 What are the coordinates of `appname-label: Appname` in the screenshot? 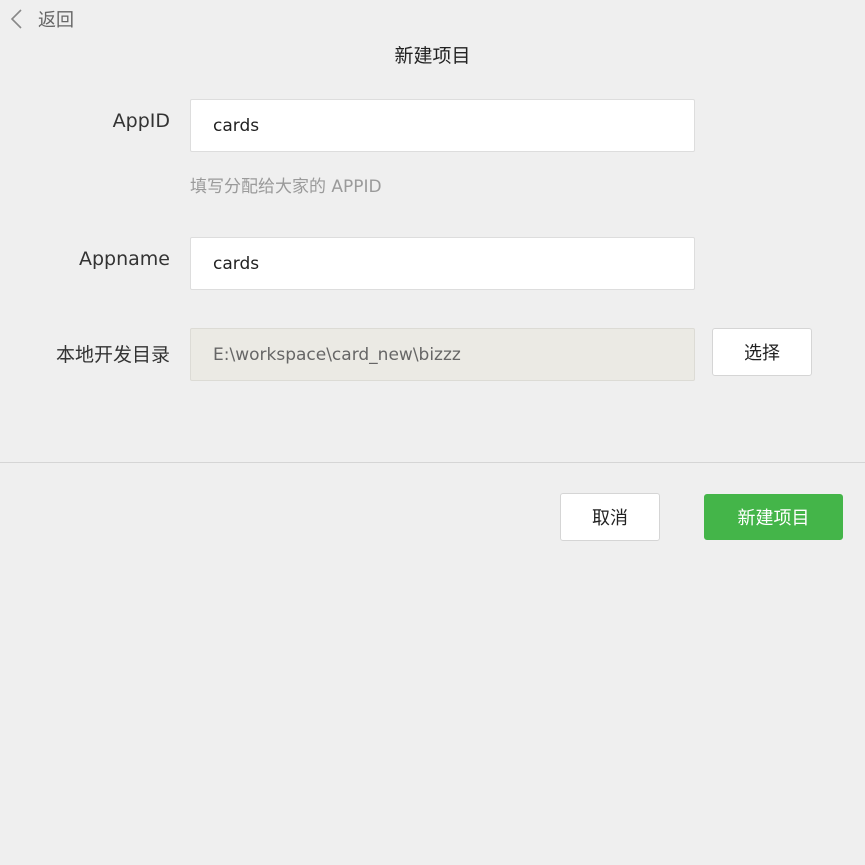 It's located at (124, 259).